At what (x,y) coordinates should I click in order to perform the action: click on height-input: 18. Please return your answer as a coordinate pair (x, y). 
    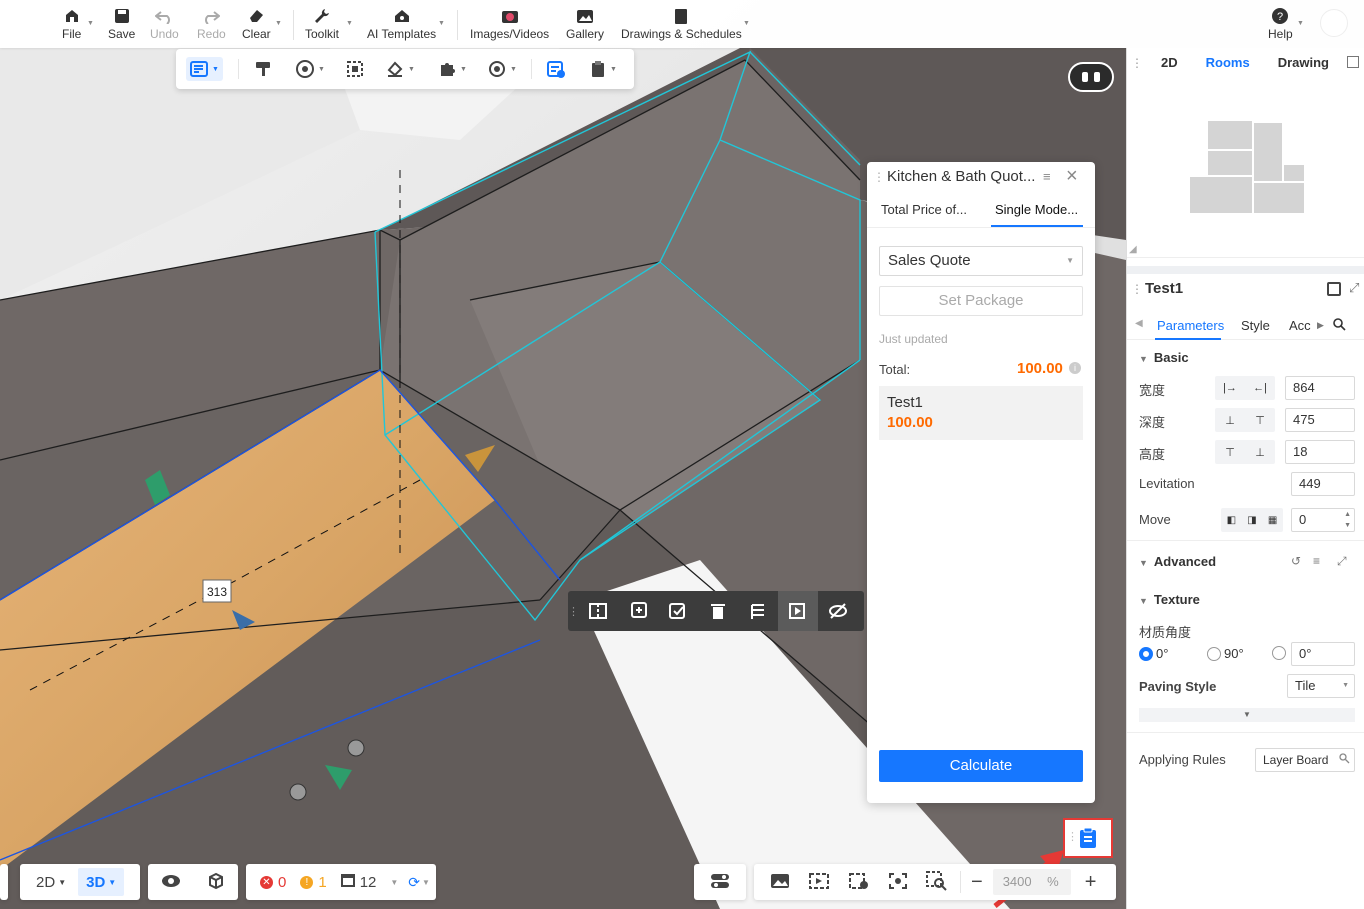
    Looking at the image, I should click on (1320, 452).